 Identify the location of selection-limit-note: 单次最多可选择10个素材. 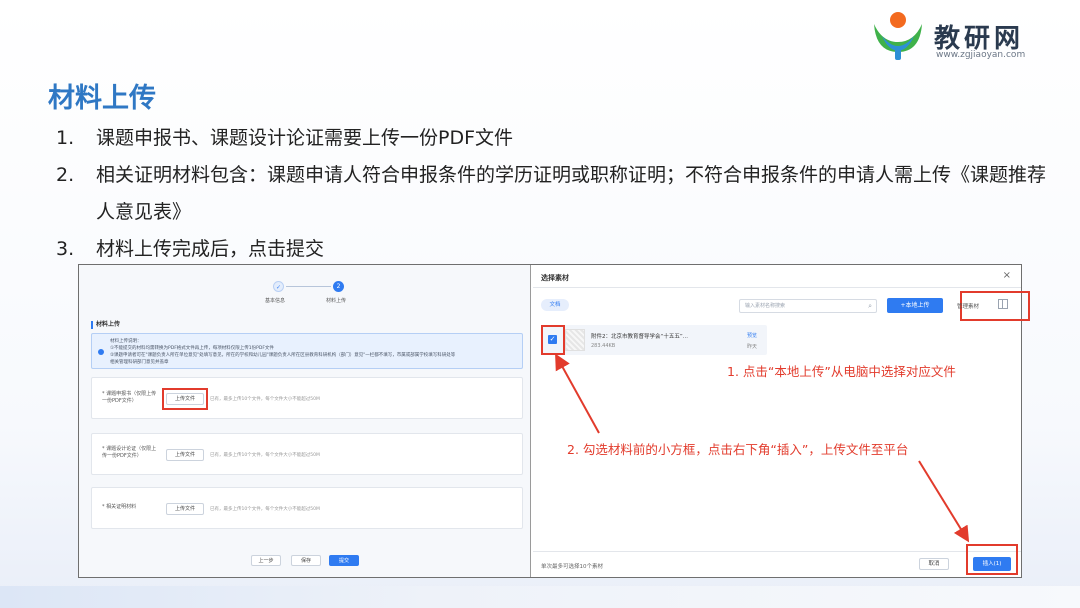
(572, 567).